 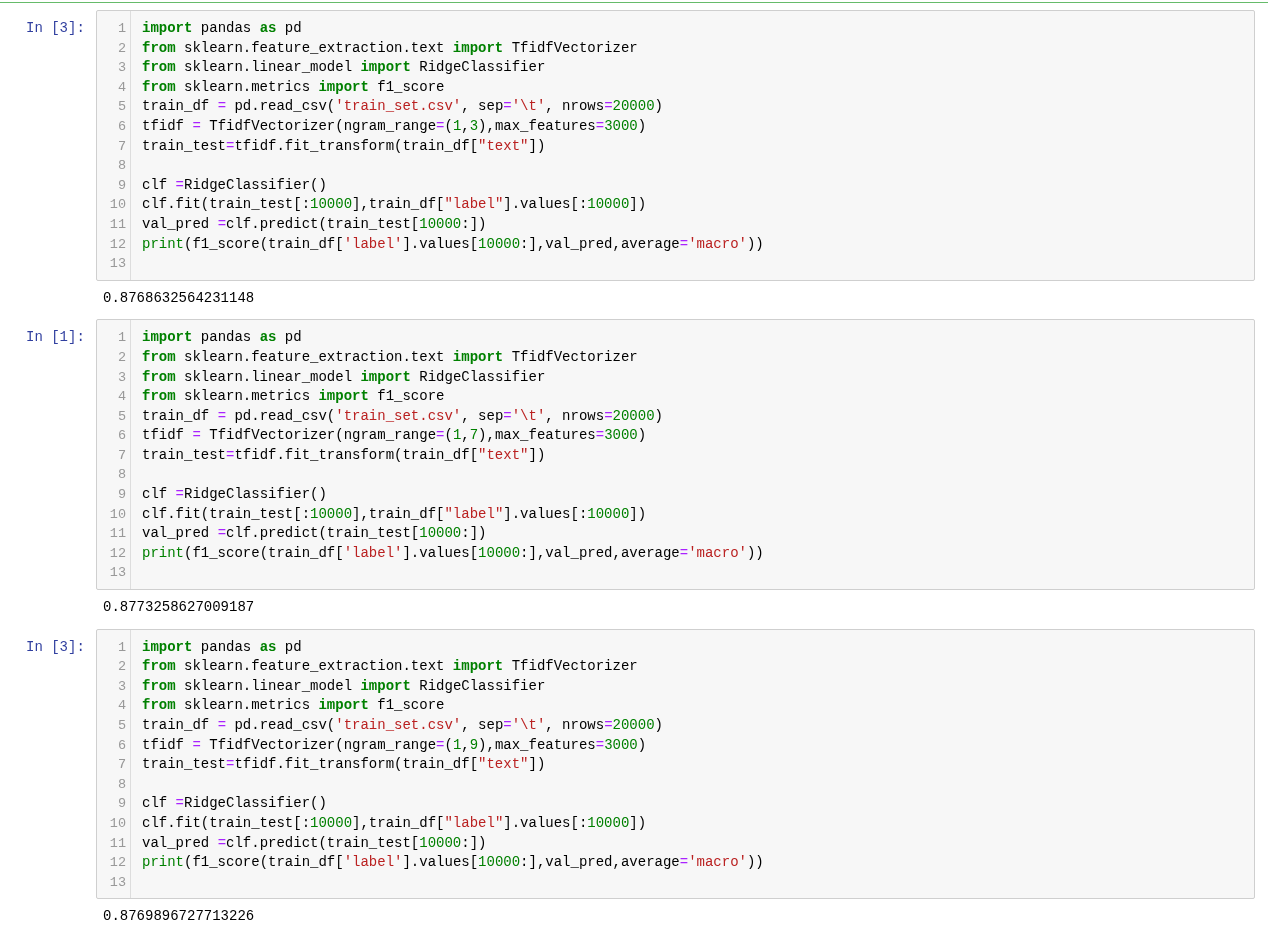 What do you see at coordinates (55, 338) in the screenshot?
I see `input-prompt: In [1]:` at bounding box center [55, 338].